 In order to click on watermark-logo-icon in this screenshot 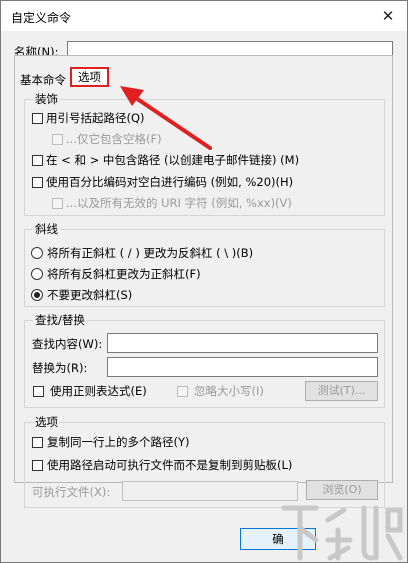, I will do `click(342, 533)`.